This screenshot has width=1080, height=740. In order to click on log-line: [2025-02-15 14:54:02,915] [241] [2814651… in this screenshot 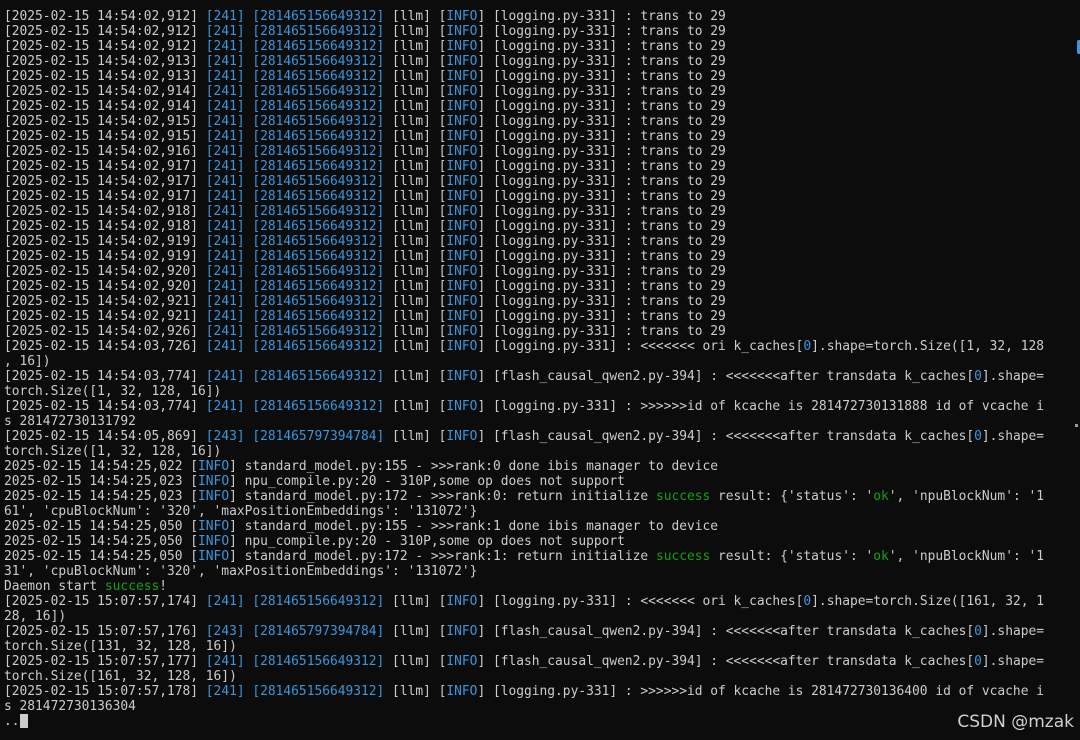, I will do `click(542, 136)`.